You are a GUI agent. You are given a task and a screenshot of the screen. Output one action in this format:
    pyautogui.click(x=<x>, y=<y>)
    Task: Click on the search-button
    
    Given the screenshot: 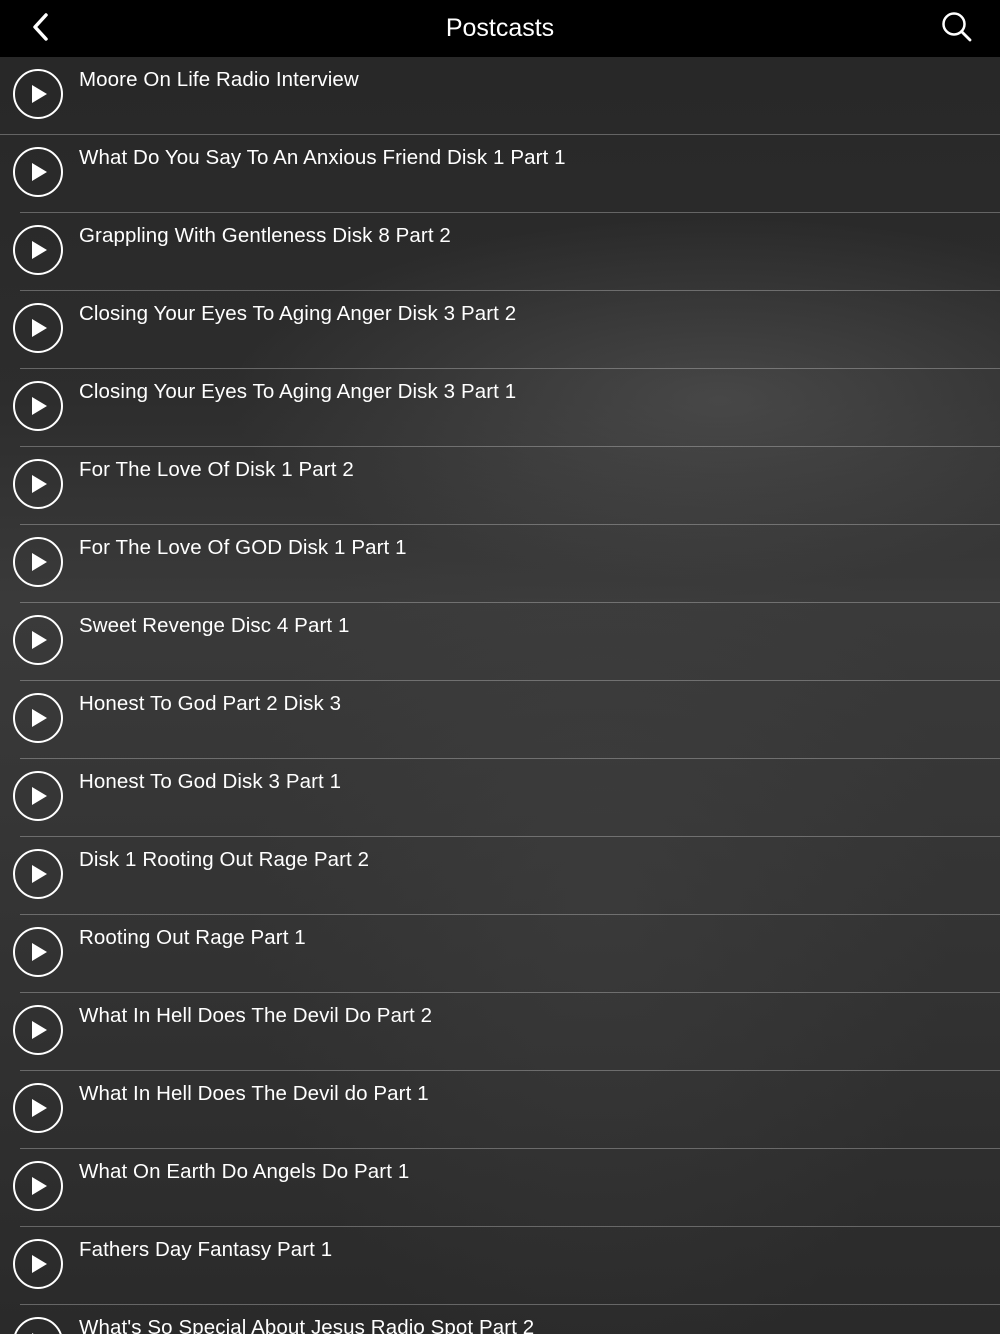 What is the action you would take?
    pyautogui.click(x=957, y=29)
    